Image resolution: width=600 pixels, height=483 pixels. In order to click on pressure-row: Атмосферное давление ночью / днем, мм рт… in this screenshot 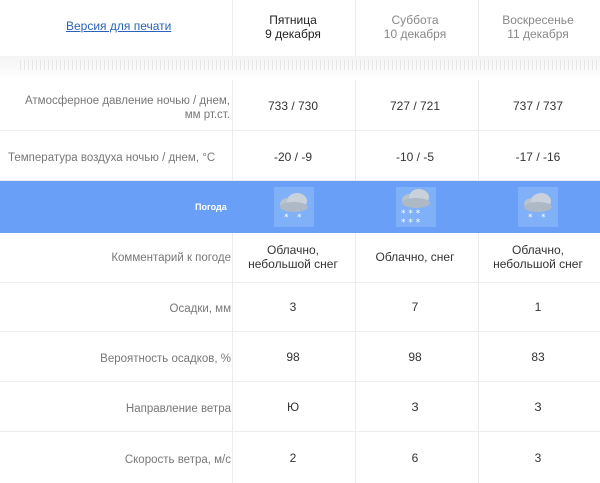, I will do `click(300, 106)`.